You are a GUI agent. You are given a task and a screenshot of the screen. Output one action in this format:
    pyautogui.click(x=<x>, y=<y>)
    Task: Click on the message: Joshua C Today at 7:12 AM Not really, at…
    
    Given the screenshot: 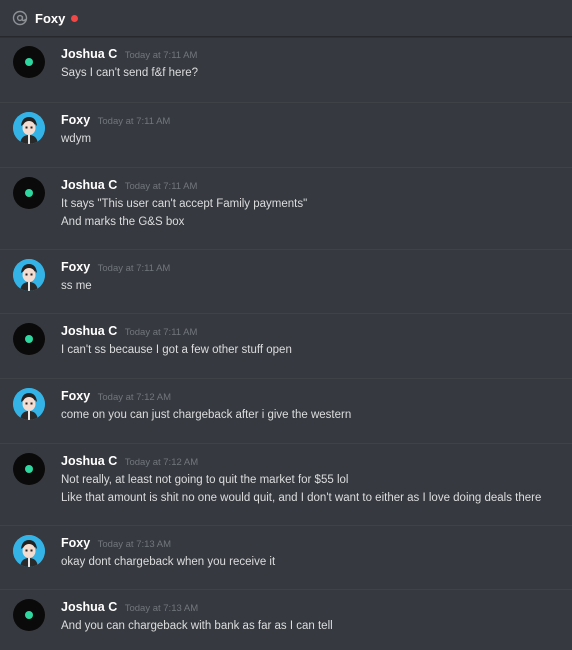 What is the action you would take?
    pyautogui.click(x=286, y=485)
    